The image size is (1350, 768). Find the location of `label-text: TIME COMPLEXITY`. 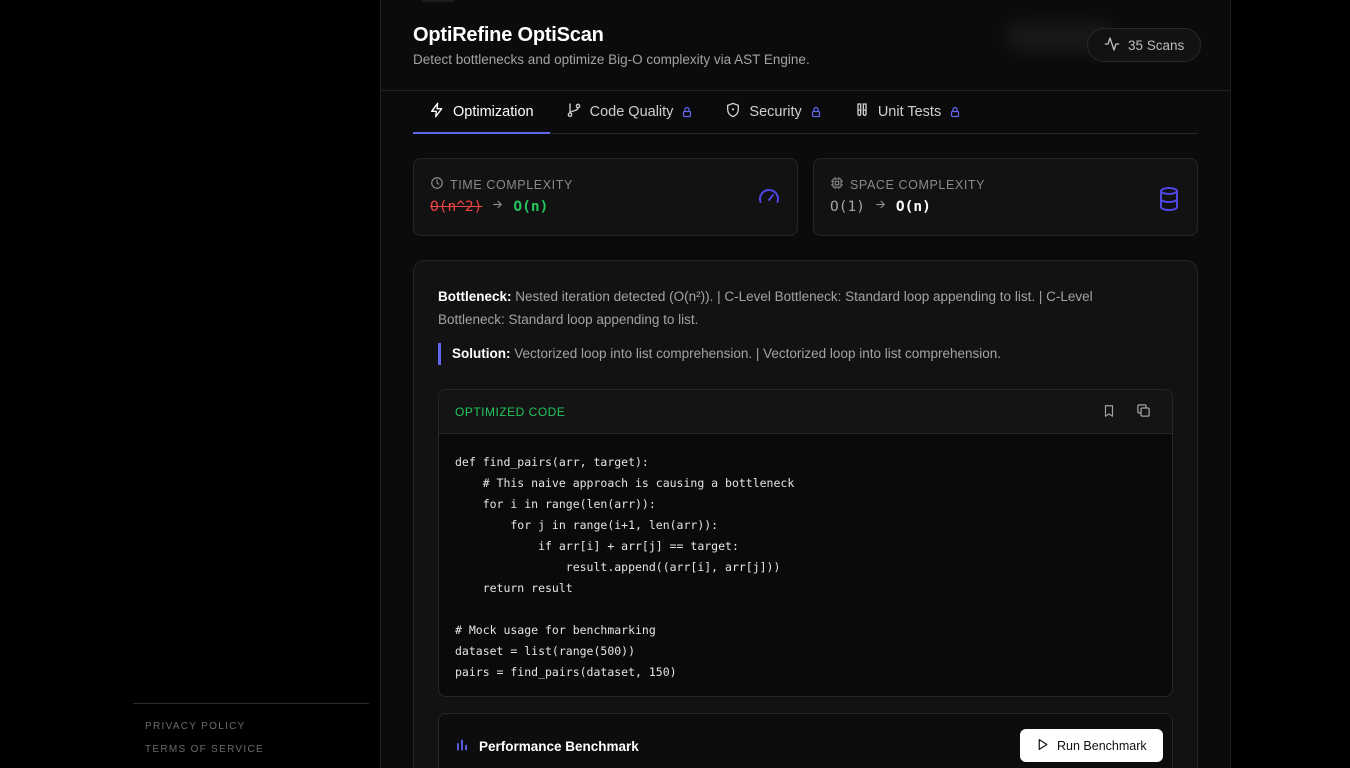

label-text: TIME COMPLEXITY is located at coordinates (511, 184).